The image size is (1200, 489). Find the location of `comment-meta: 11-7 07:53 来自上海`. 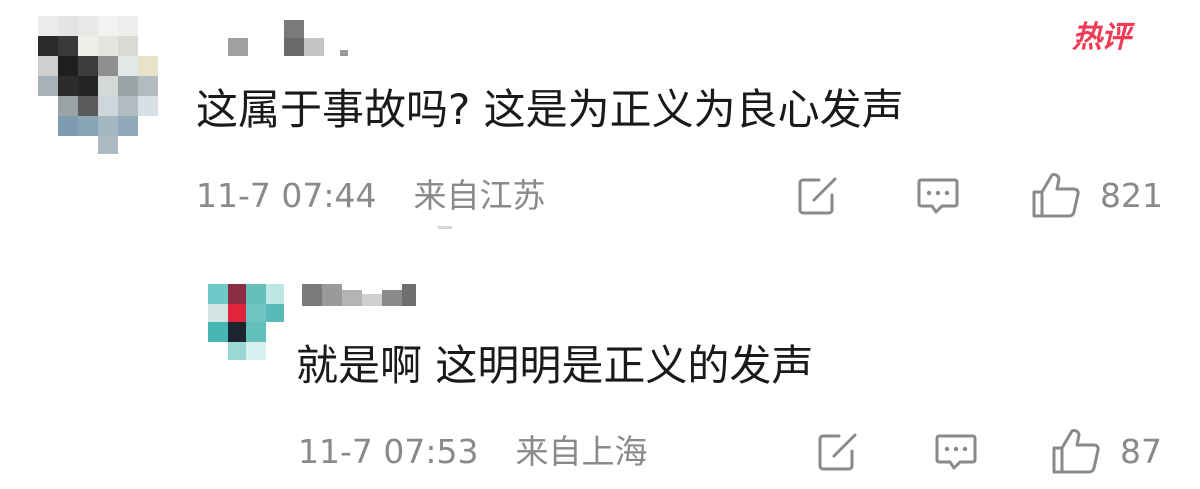

comment-meta: 11-7 07:53 来自上海 is located at coordinates (473, 452).